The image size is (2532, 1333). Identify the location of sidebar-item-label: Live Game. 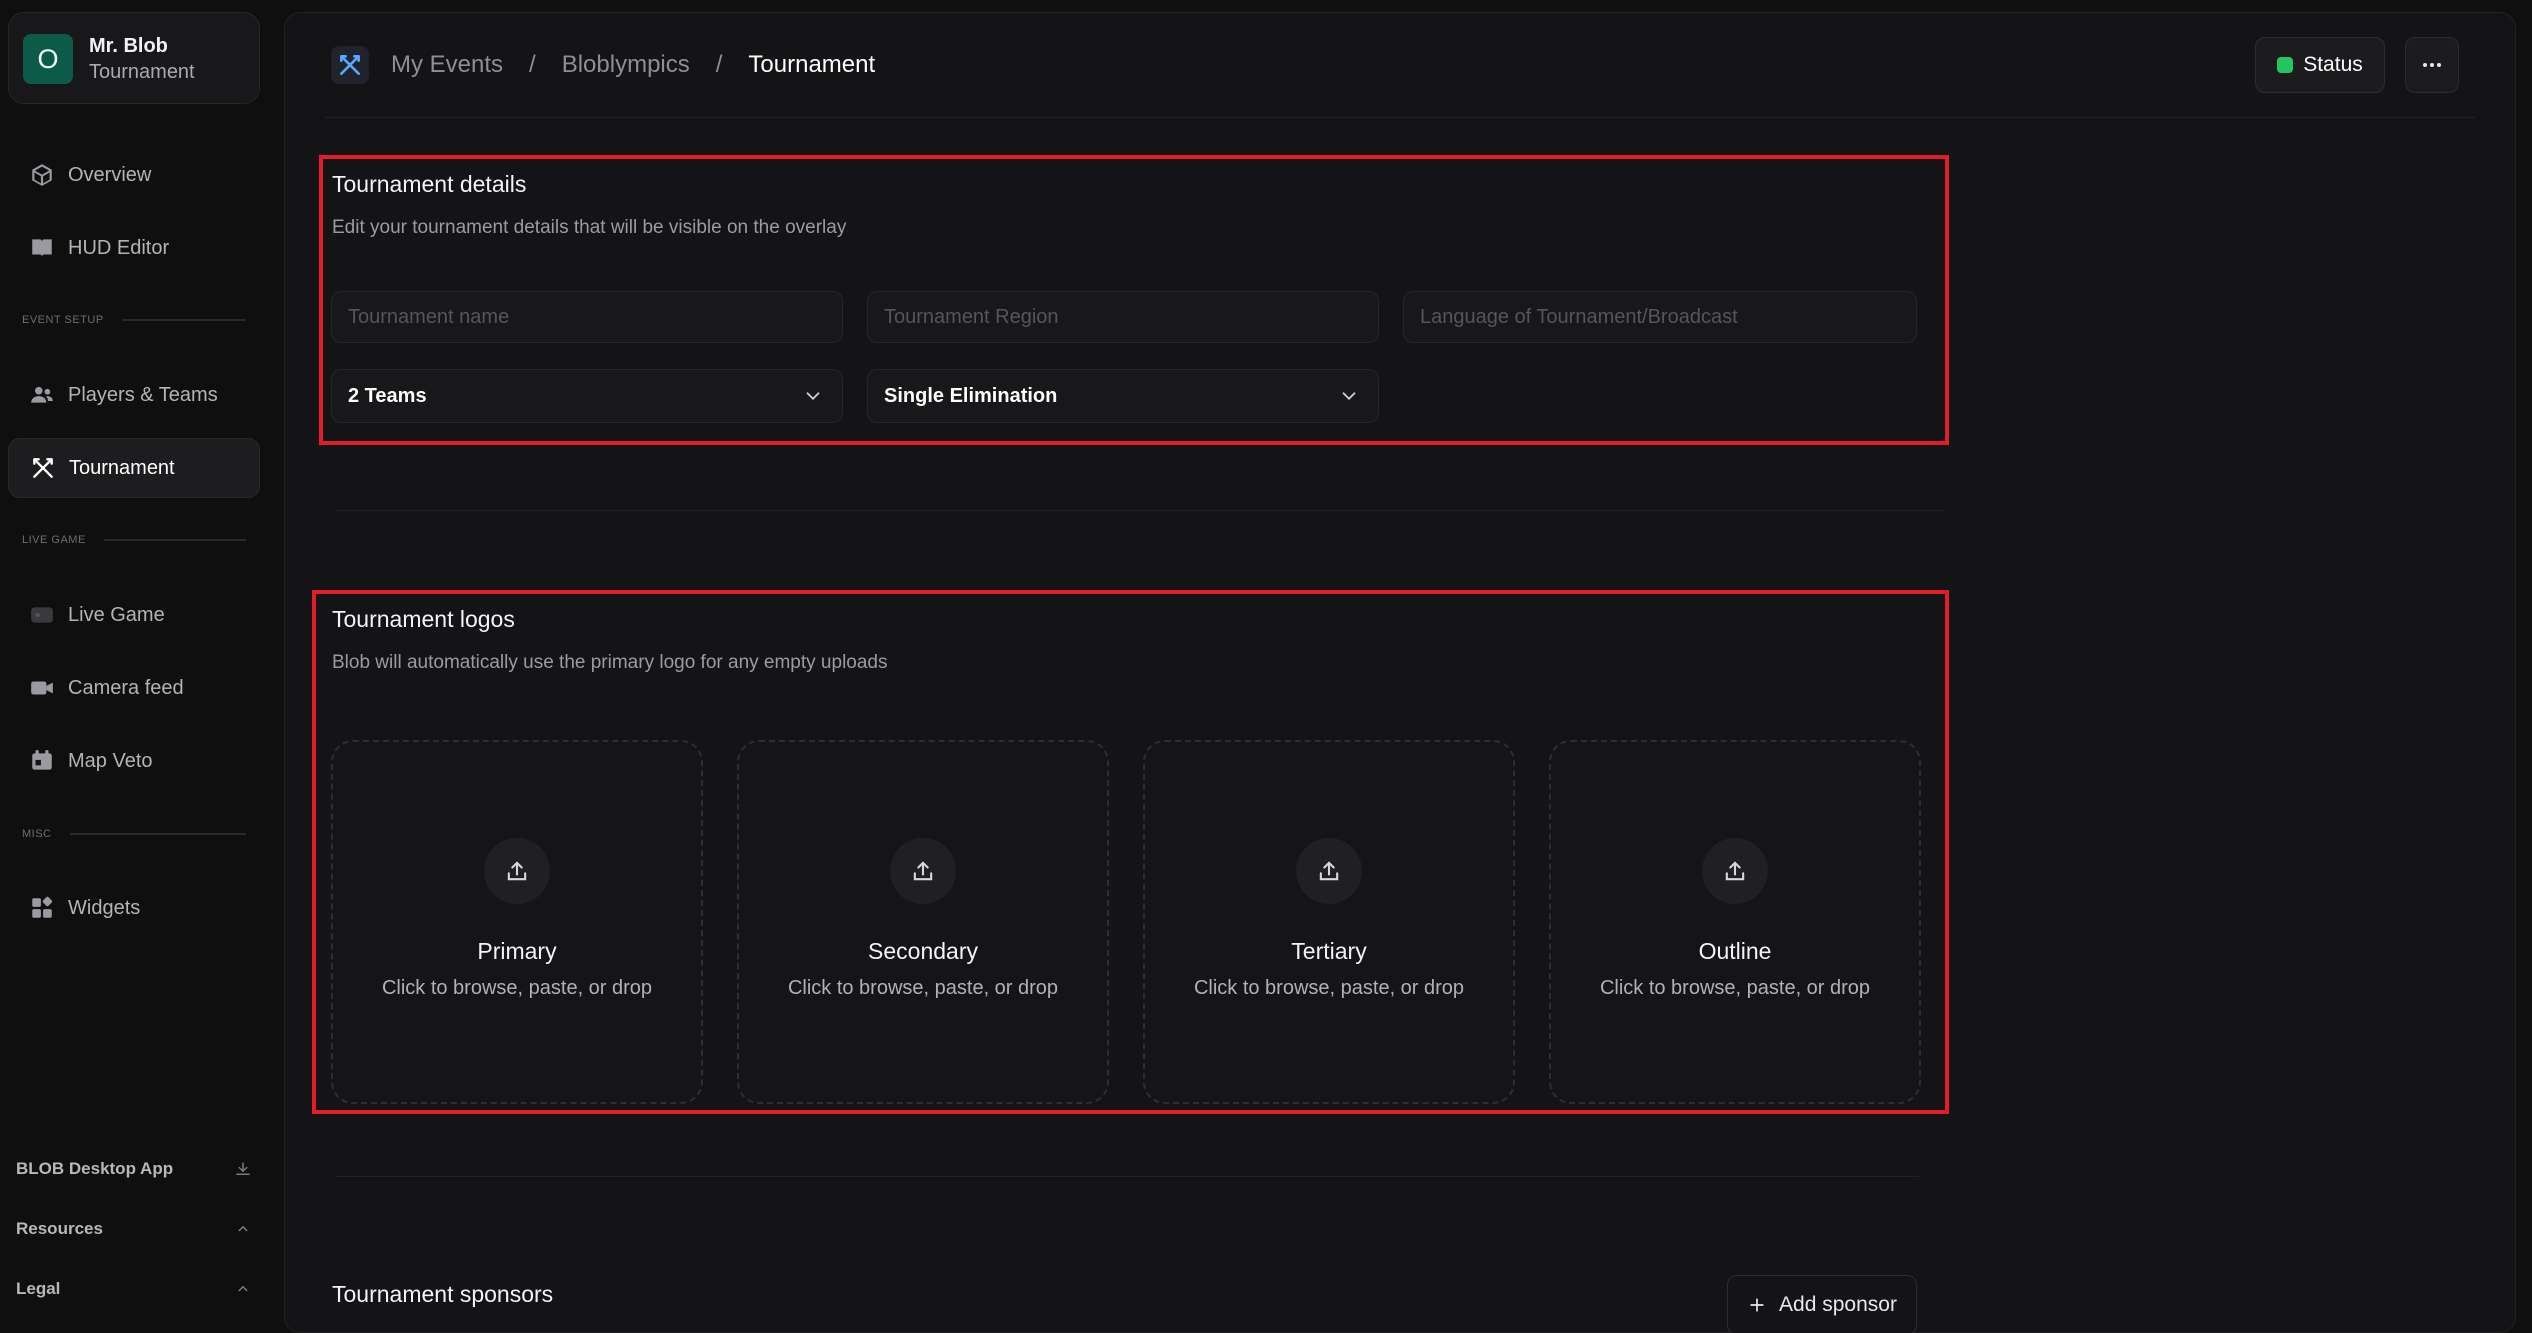
(116, 614).